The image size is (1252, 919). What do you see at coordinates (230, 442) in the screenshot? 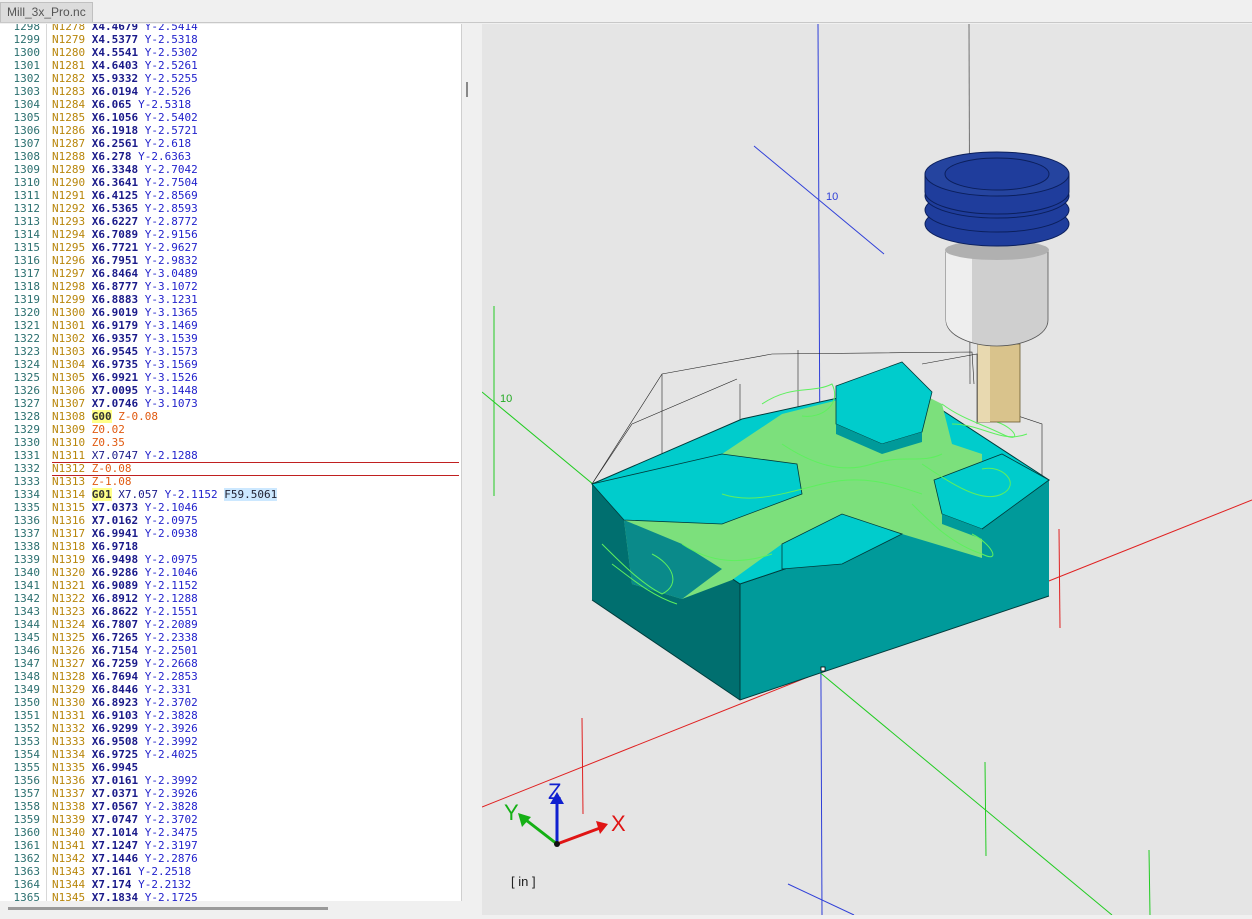
I see `code-line: 1330 N1310 Z0.35` at bounding box center [230, 442].